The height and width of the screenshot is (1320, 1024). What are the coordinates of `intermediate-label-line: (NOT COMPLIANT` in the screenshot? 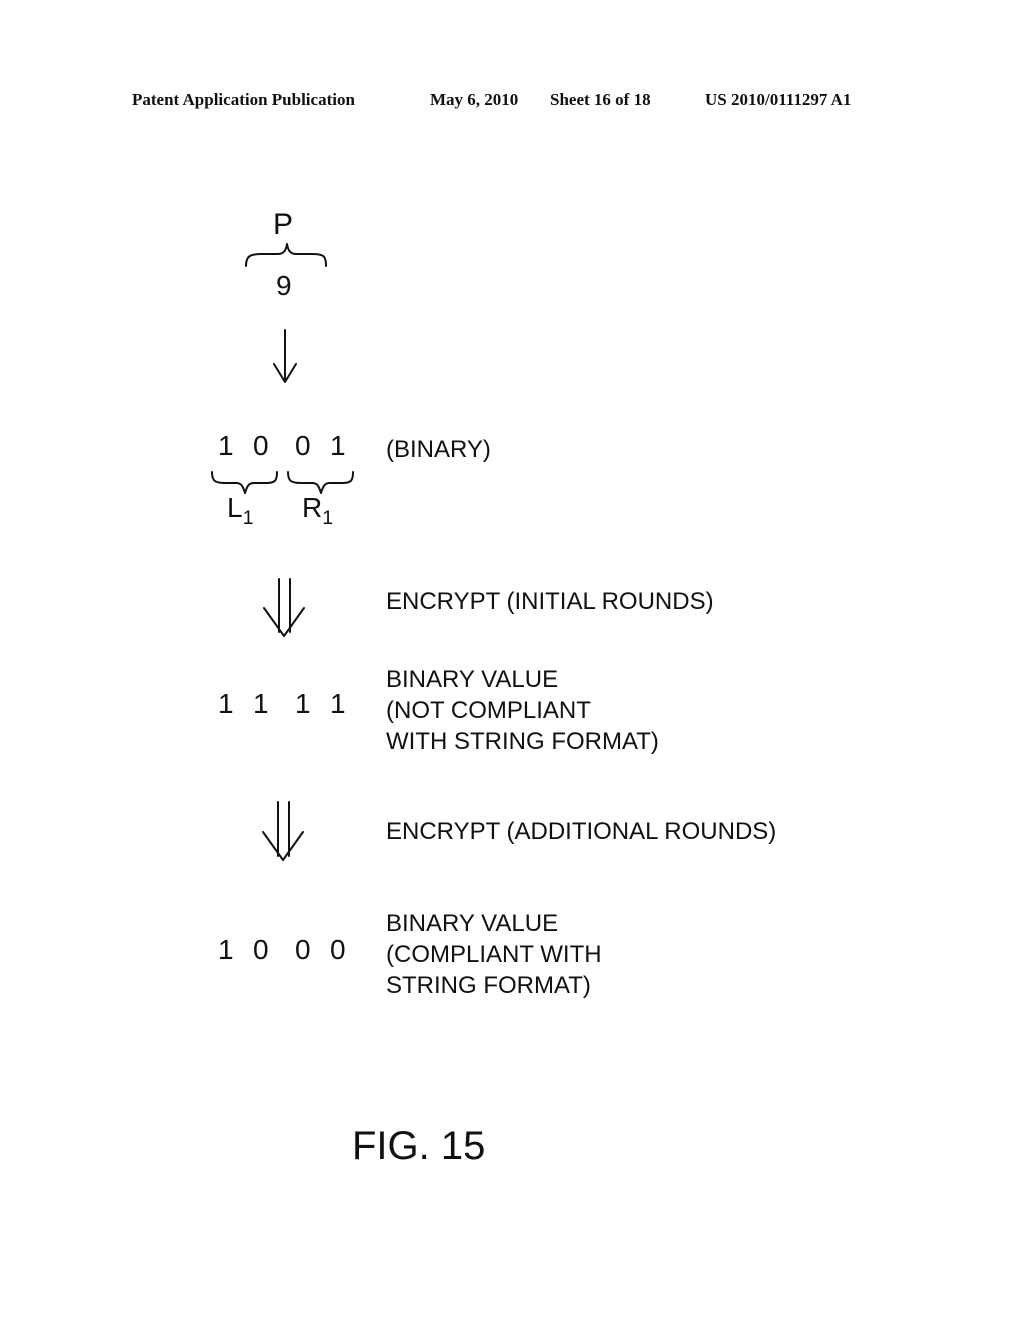 It's located at (488, 710).